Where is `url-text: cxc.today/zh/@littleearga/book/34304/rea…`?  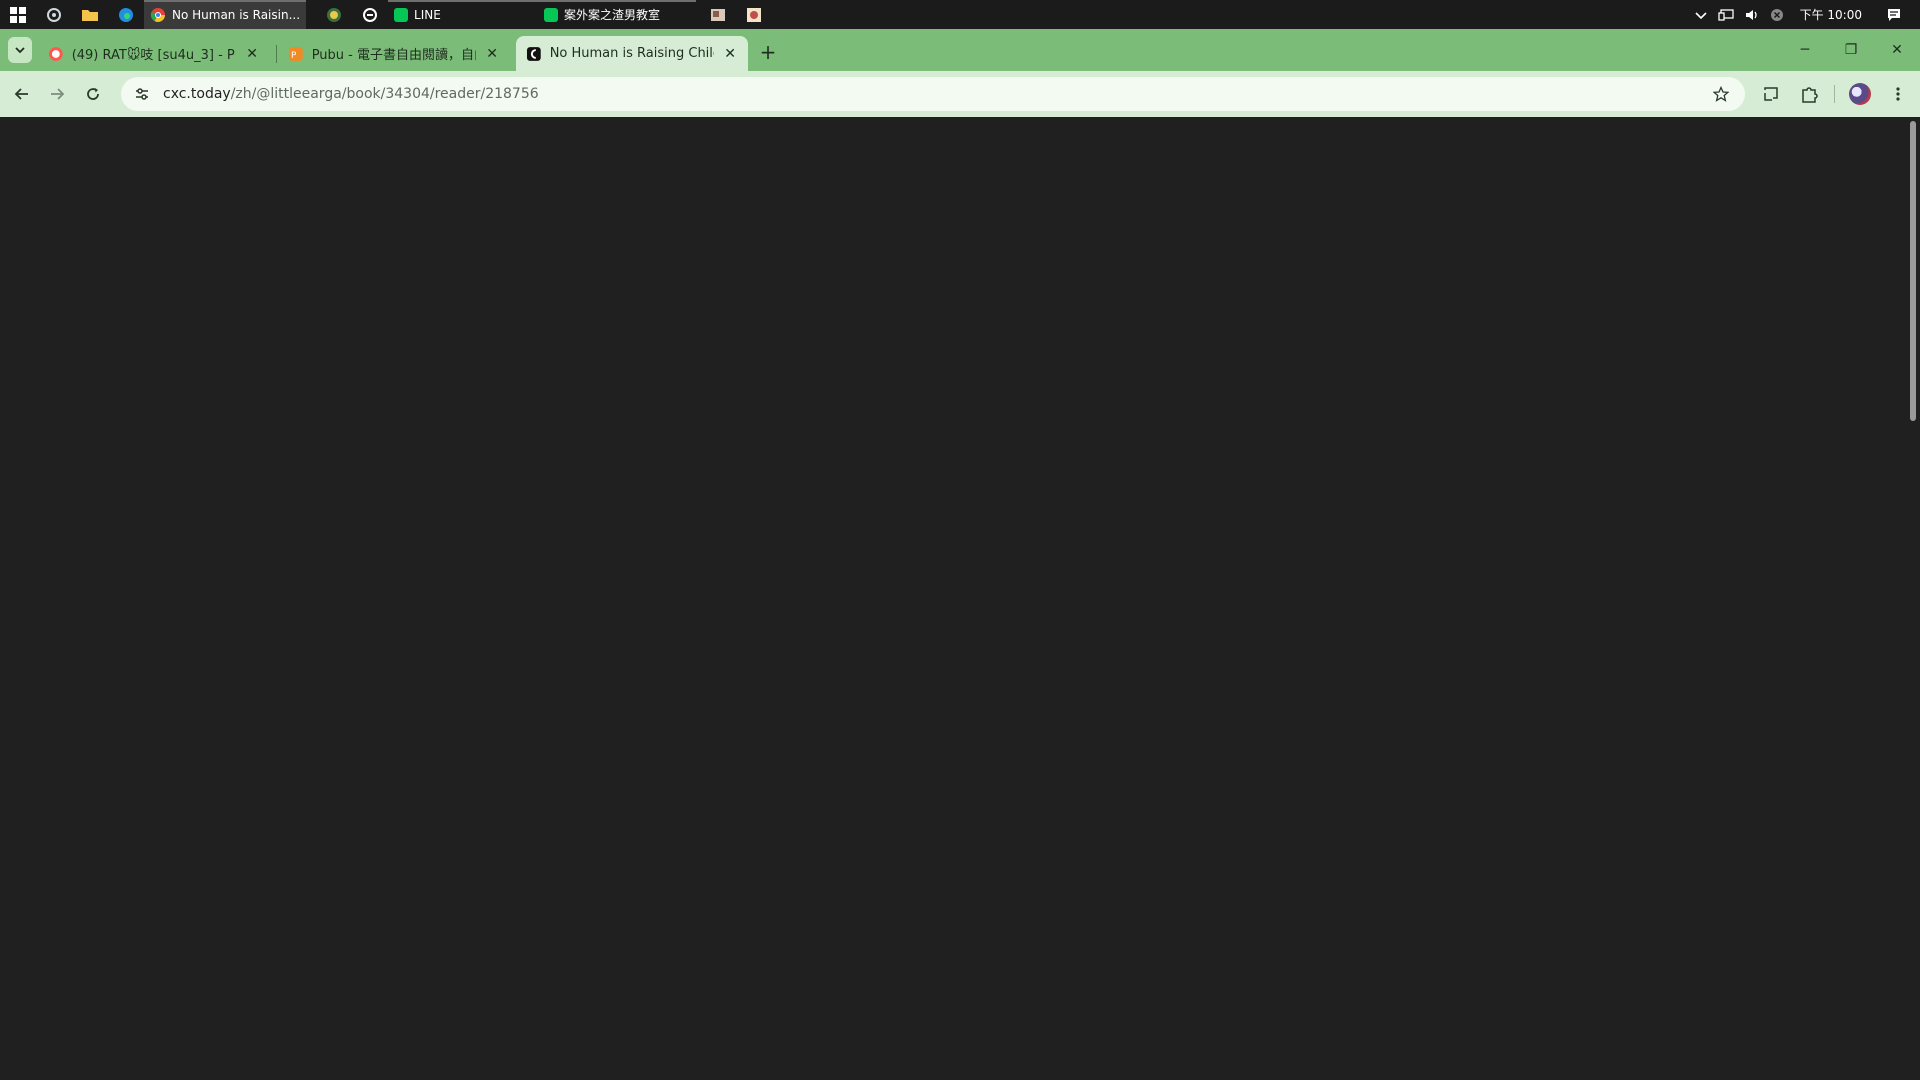 url-text: cxc.today/zh/@littleearga/book/34304/rea… is located at coordinates (351, 94).